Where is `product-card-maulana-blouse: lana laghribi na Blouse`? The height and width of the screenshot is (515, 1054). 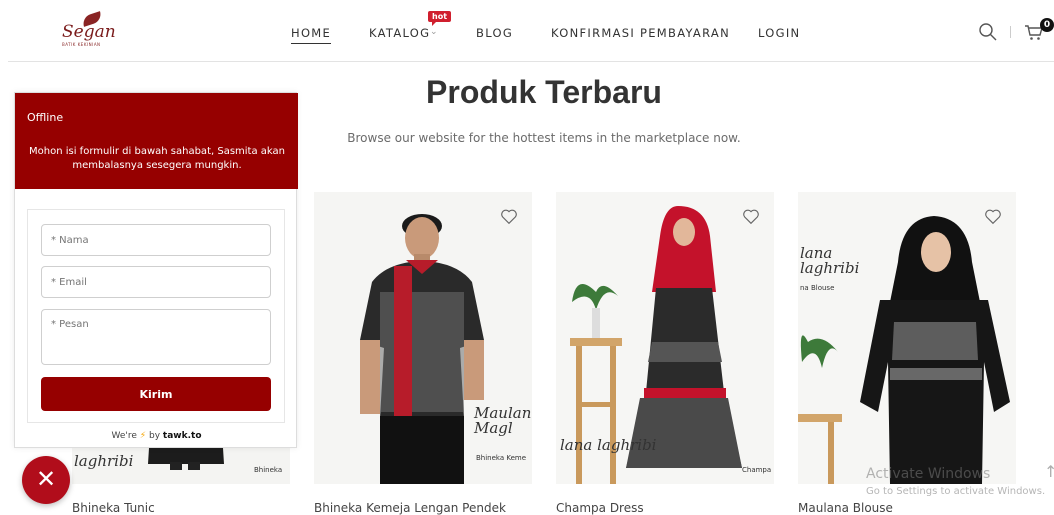 product-card-maulana-blouse: lana laghribi na Blouse is located at coordinates (907, 338).